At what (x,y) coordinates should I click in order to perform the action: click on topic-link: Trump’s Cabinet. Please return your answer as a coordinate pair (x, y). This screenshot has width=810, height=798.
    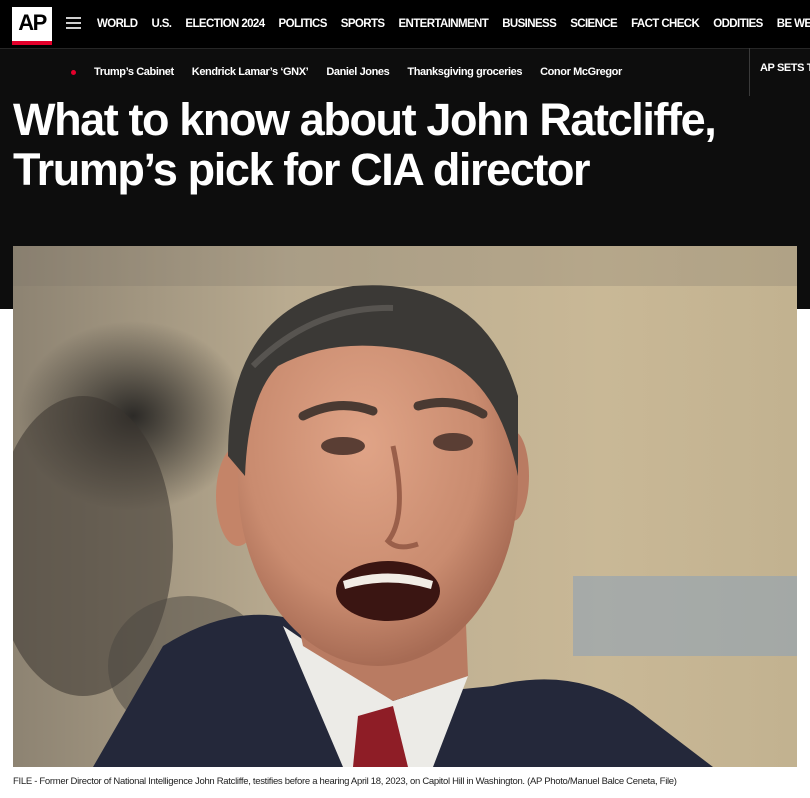
    Looking at the image, I should click on (134, 72).